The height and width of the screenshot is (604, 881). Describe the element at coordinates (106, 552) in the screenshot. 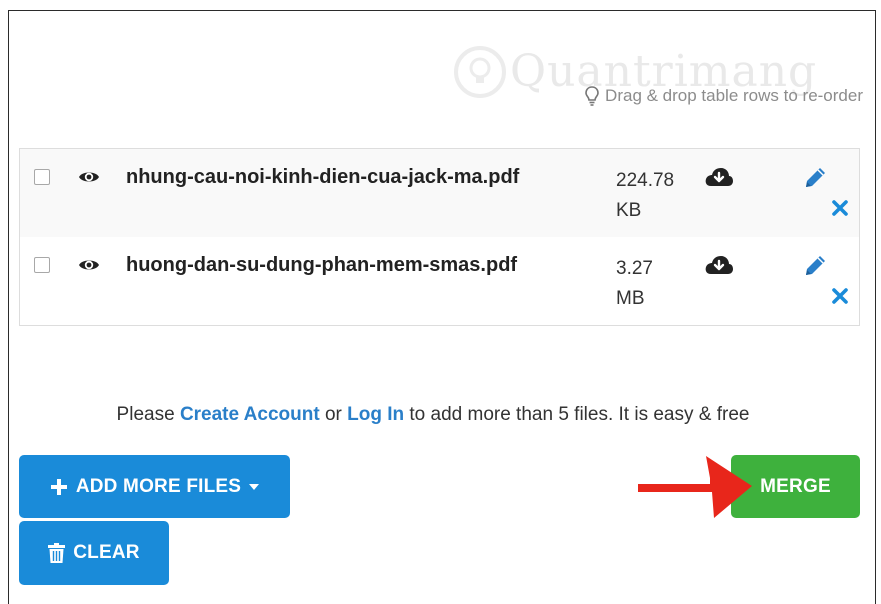

I see `clear-label: CLEAR` at that location.